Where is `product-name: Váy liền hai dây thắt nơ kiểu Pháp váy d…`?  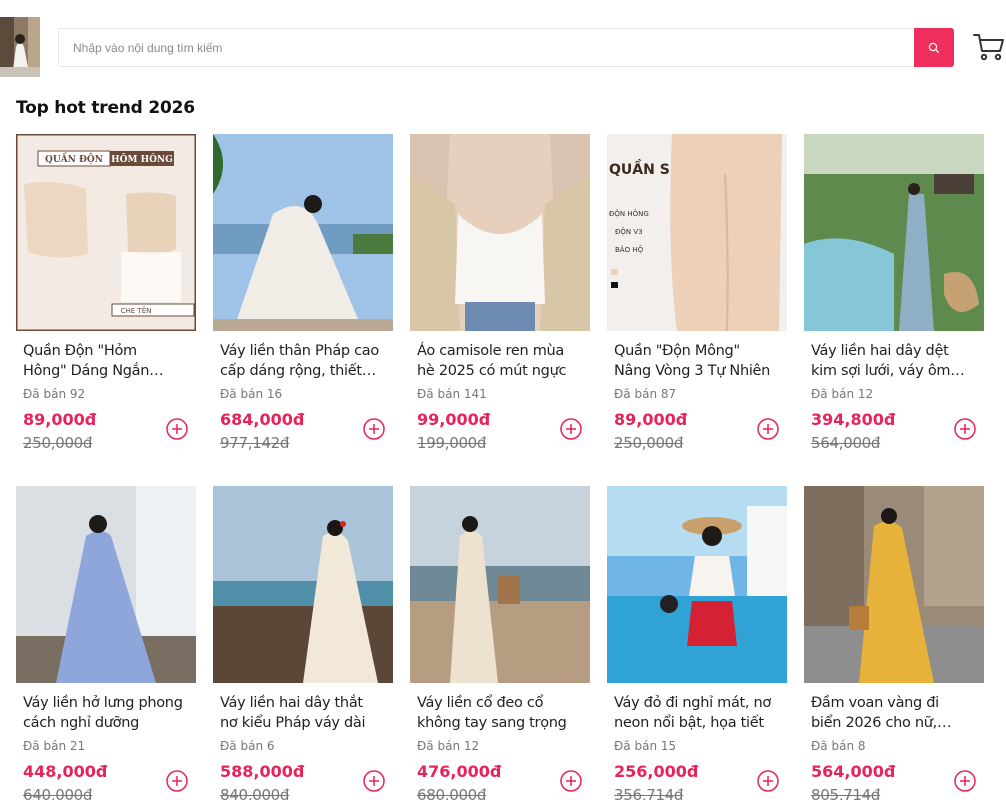
product-name: Váy liền hai dây thắt nơ kiểu Pháp váy d… is located at coordinates (293, 713).